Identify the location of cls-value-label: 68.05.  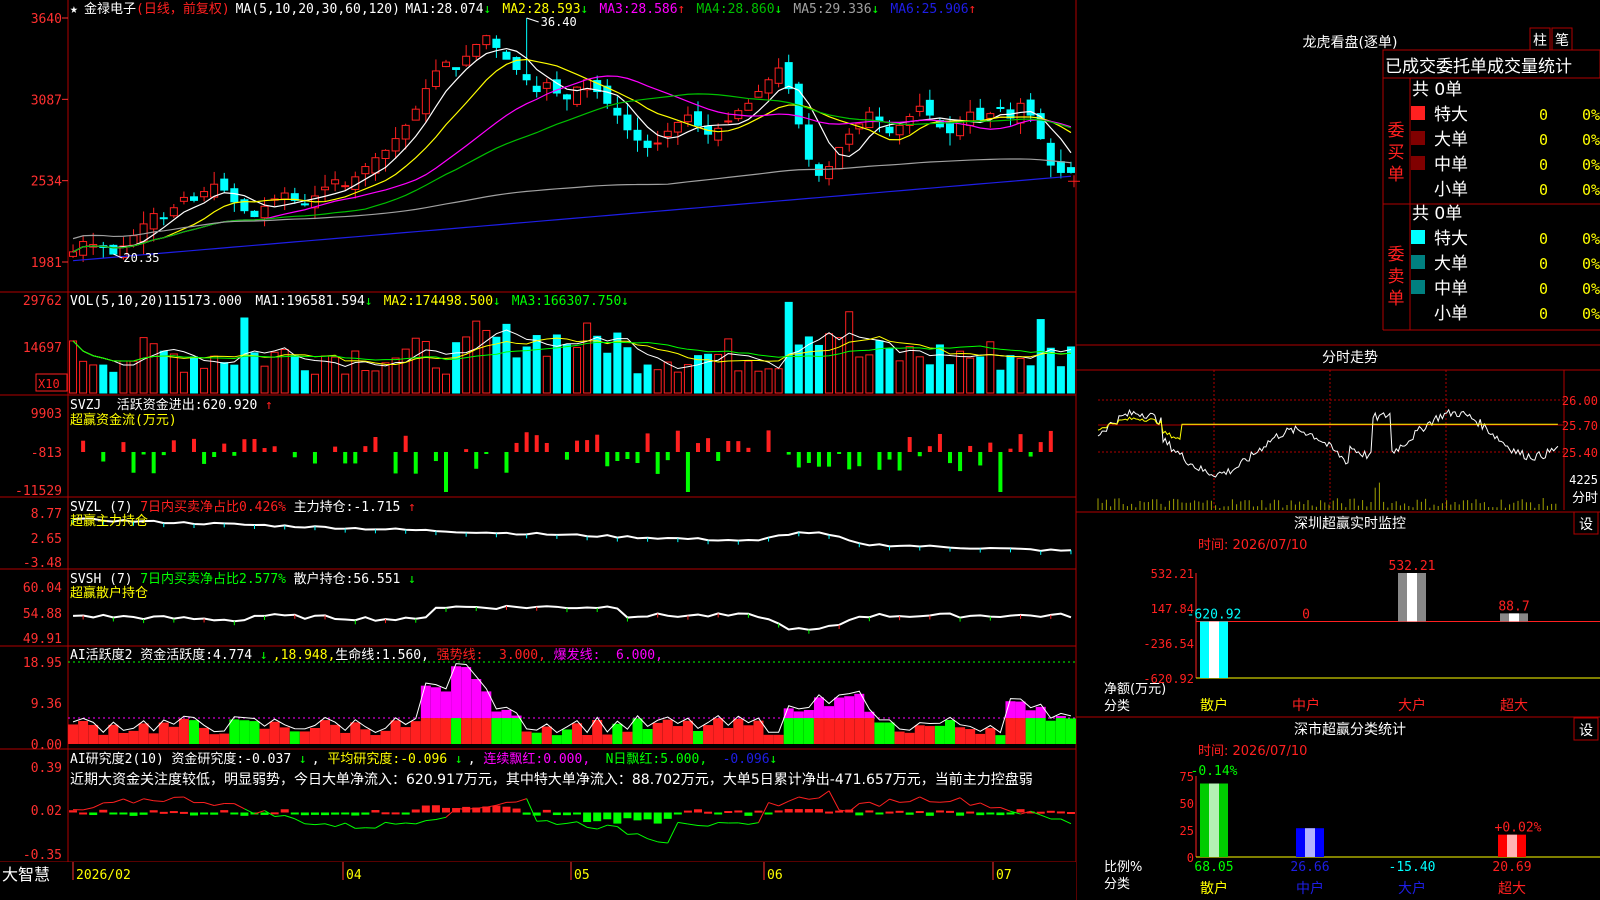
(1213, 867).